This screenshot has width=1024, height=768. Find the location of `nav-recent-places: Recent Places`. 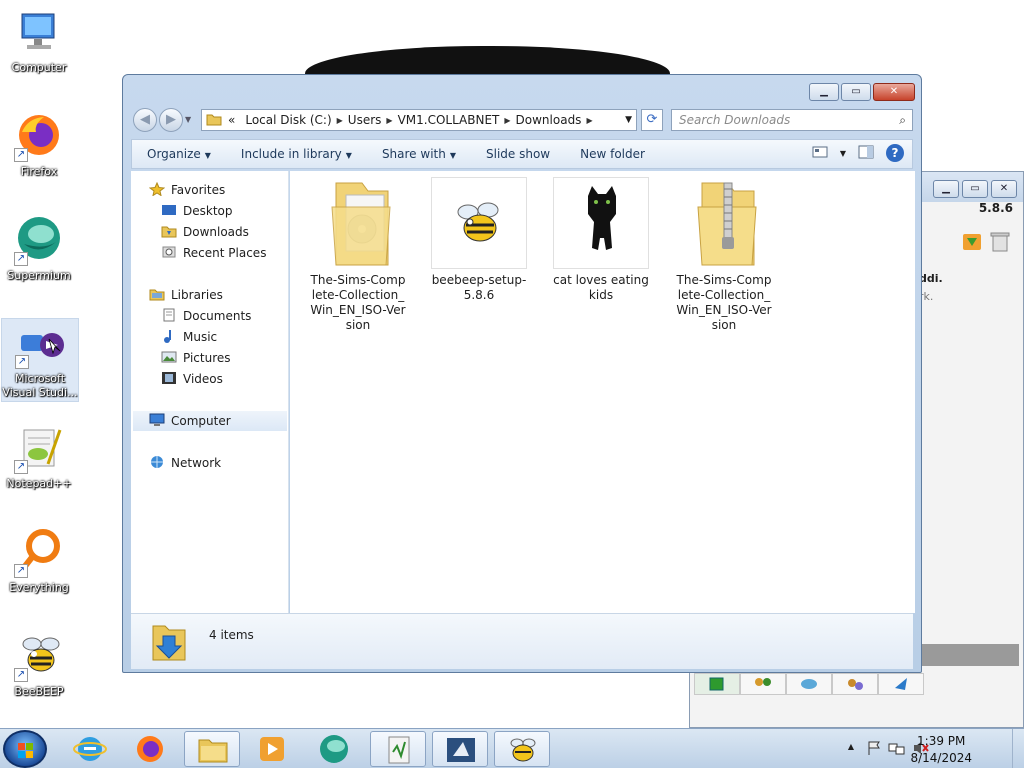

nav-recent-places: Recent Places is located at coordinates (213, 253).